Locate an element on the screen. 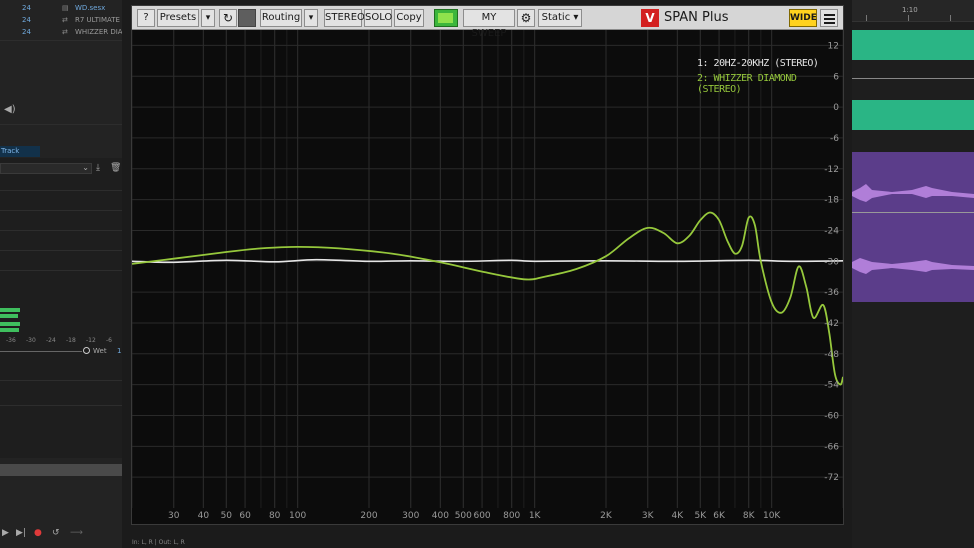 The image size is (974, 548). timeline-label: 1:10 is located at coordinates (910, 10).